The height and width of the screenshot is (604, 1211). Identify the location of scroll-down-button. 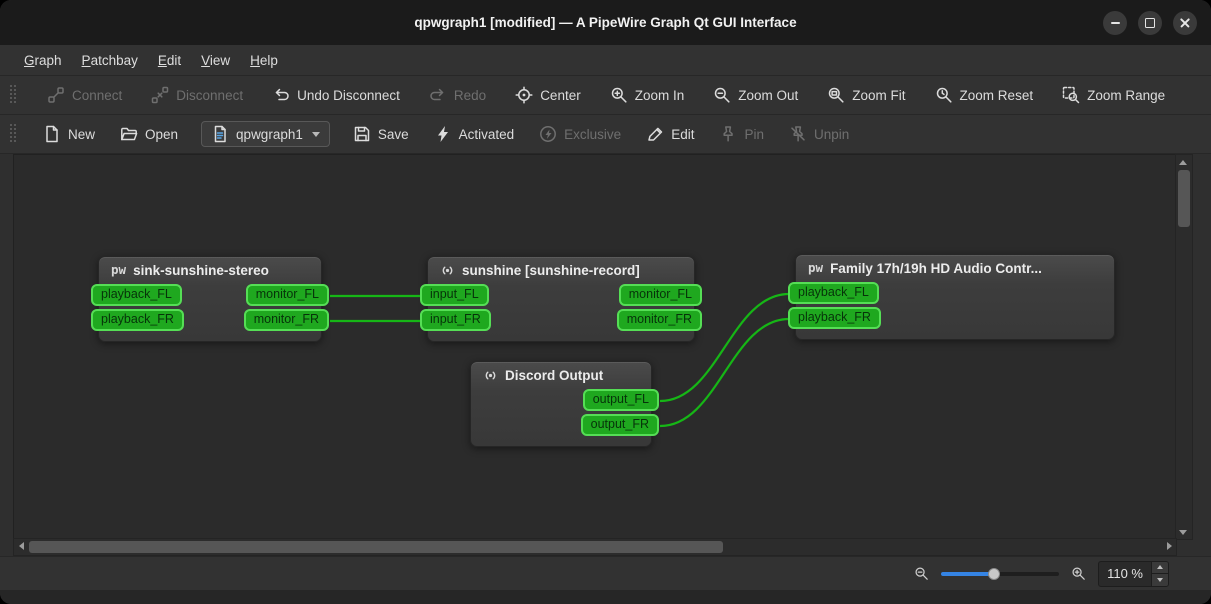
(1183, 532).